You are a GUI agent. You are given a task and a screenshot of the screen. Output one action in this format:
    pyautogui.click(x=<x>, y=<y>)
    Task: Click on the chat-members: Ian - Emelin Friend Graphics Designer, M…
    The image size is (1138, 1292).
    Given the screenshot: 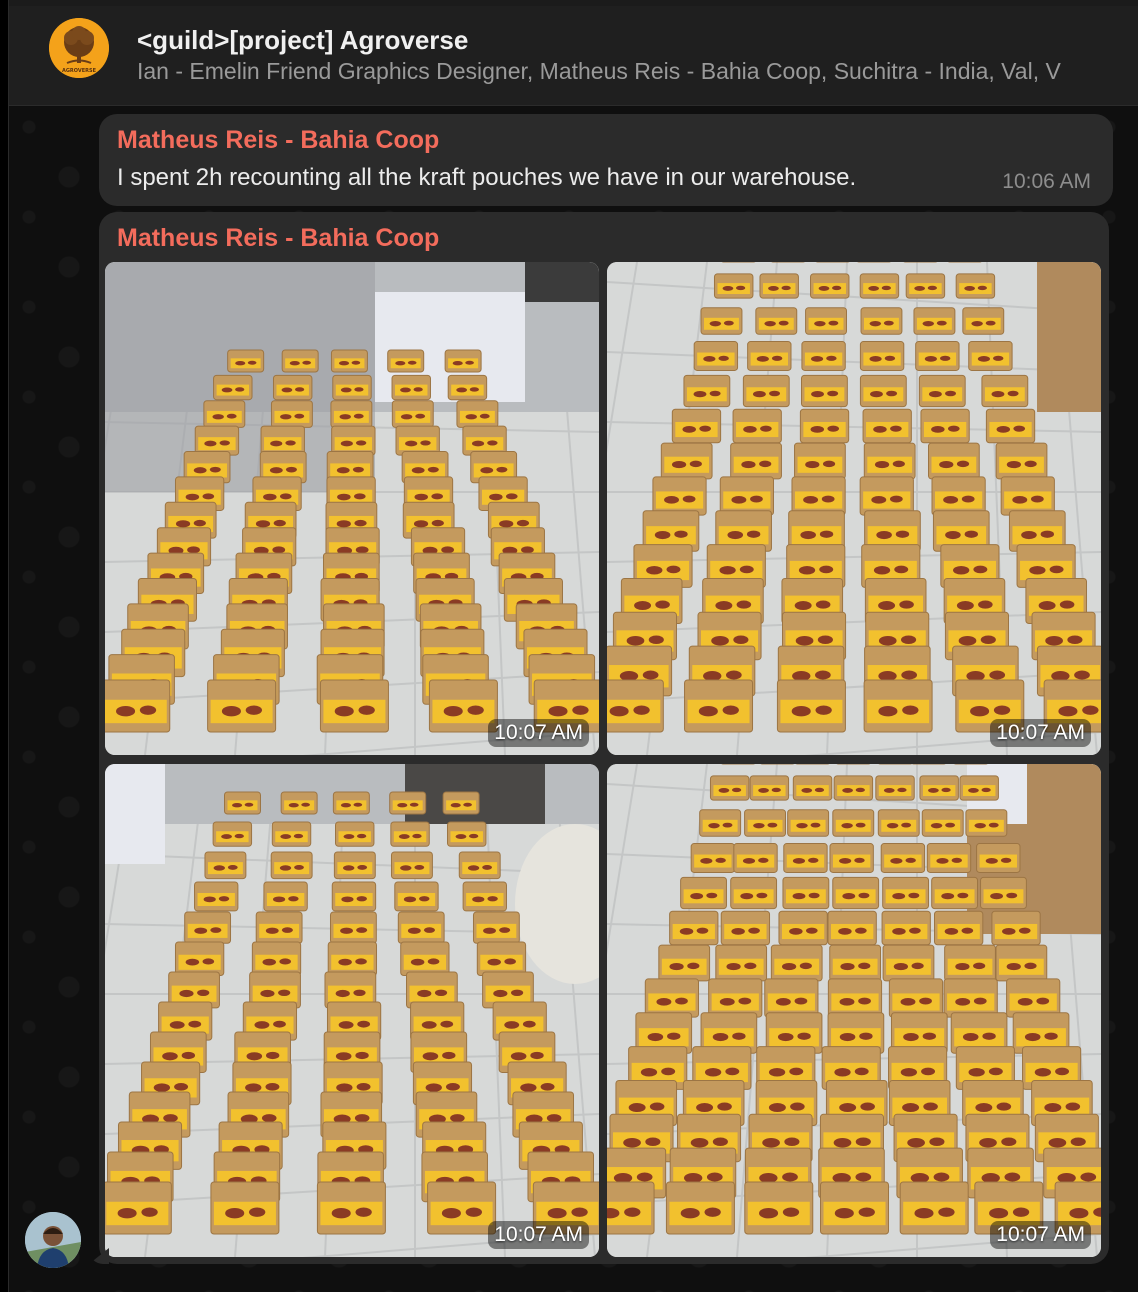 What is the action you would take?
    pyautogui.click(x=637, y=71)
    